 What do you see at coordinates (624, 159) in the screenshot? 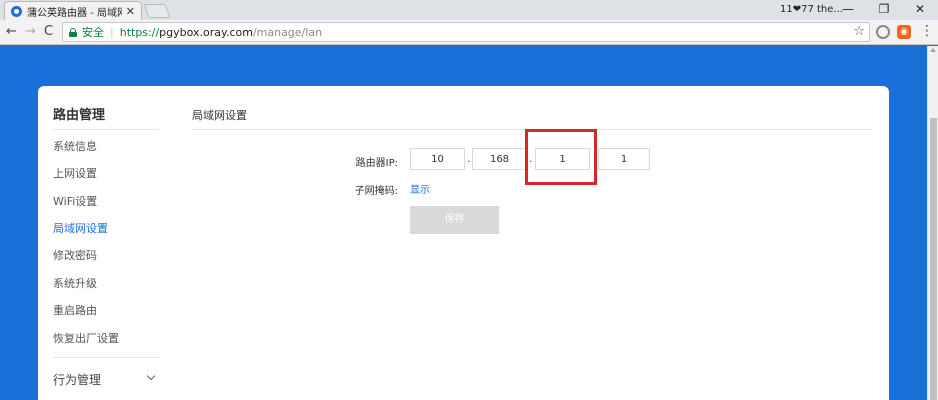
I see `ip-octet-4-input` at bounding box center [624, 159].